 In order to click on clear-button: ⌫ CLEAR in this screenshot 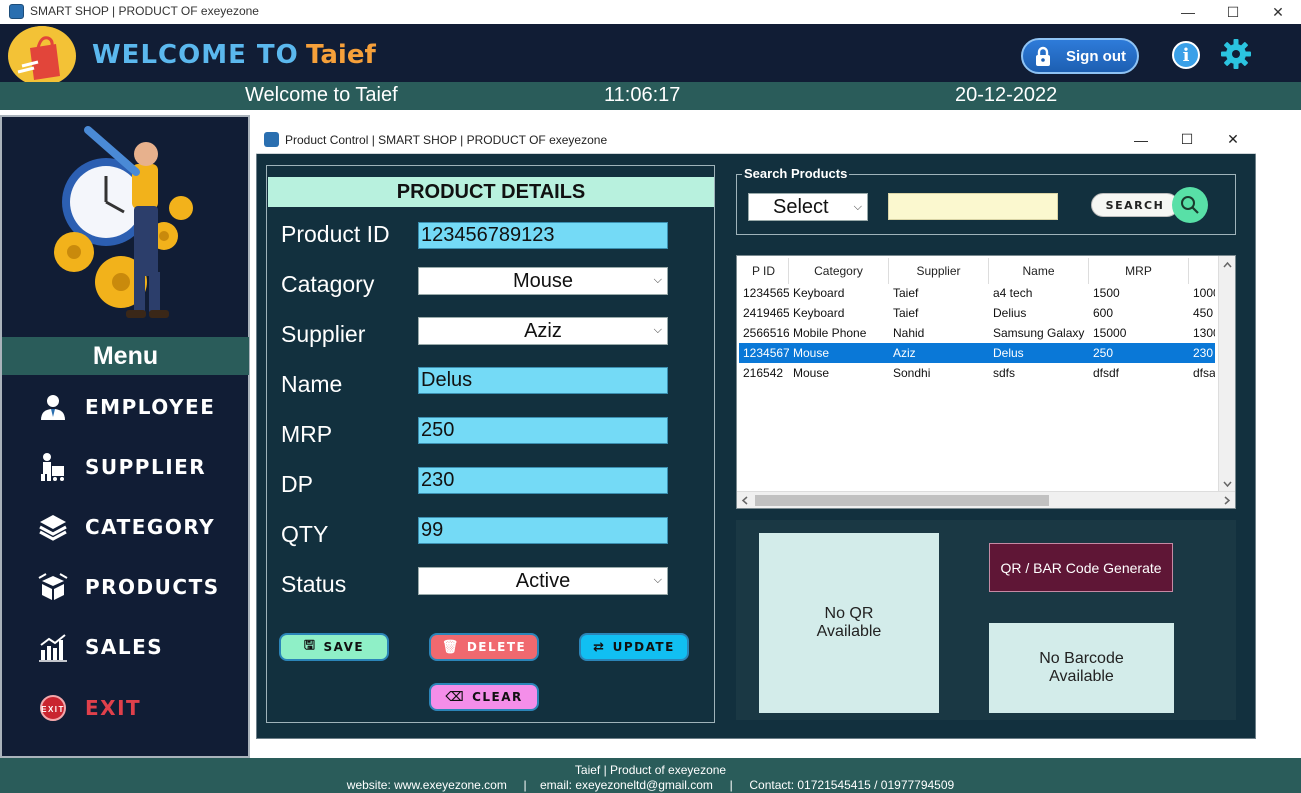, I will do `click(484, 697)`.